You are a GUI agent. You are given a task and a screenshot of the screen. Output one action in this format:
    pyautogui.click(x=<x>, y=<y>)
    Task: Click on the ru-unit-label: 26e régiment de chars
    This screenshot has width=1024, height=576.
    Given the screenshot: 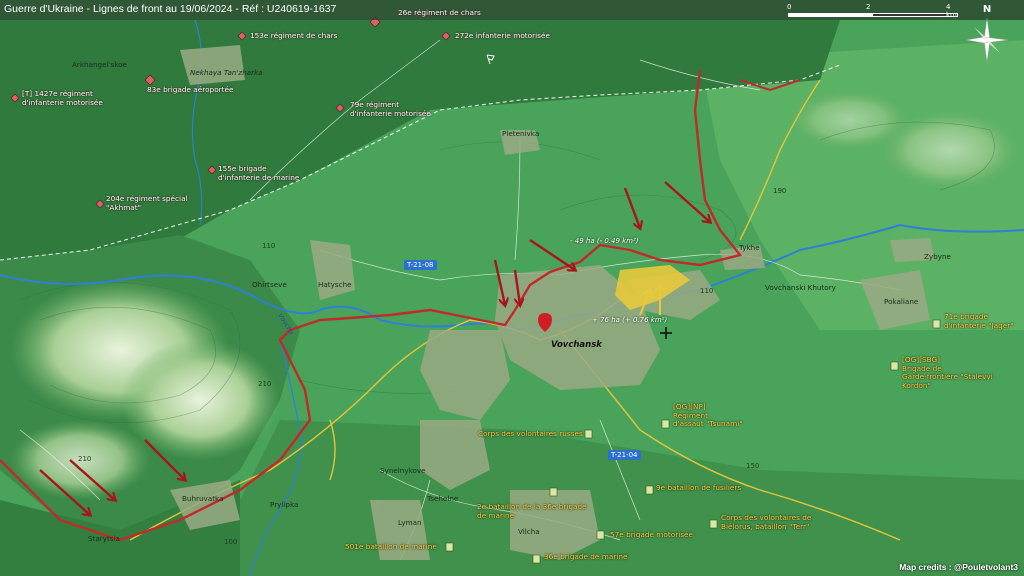 What is the action you would take?
    pyautogui.click(x=439, y=12)
    